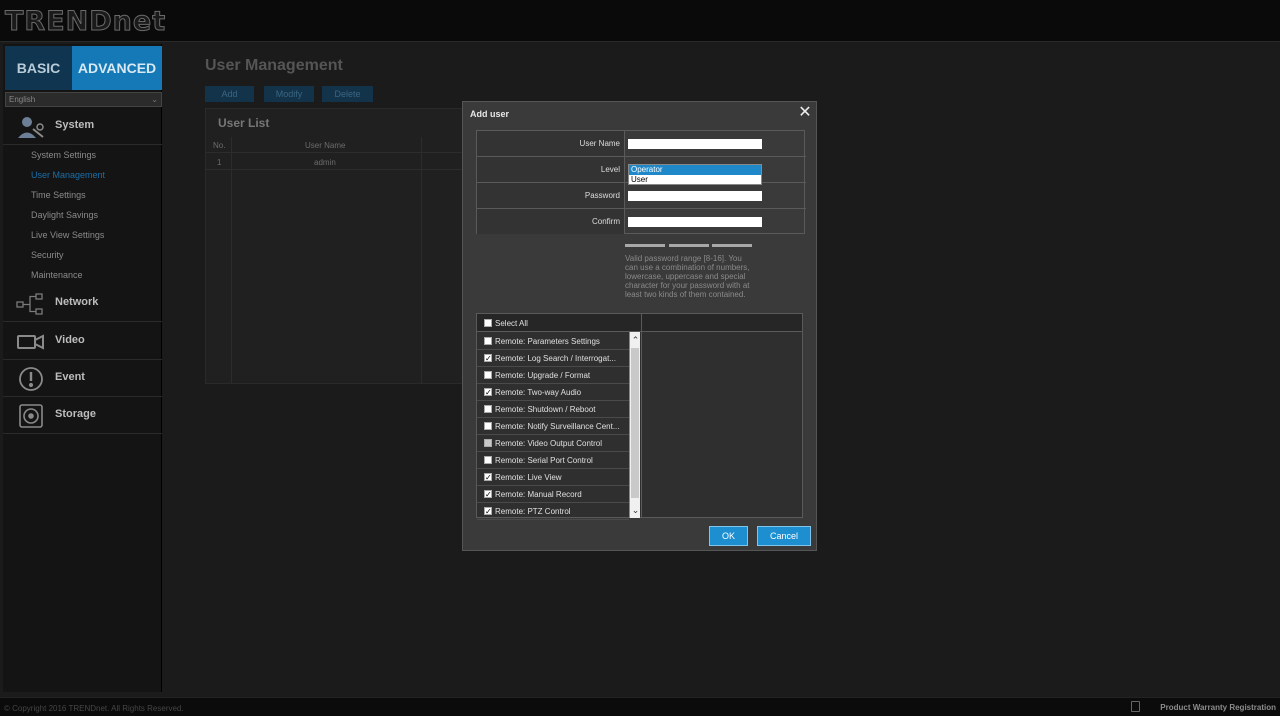 The height and width of the screenshot is (716, 1280). What do you see at coordinates (82, 415) in the screenshot?
I see `nav-section-storage: Storage` at bounding box center [82, 415].